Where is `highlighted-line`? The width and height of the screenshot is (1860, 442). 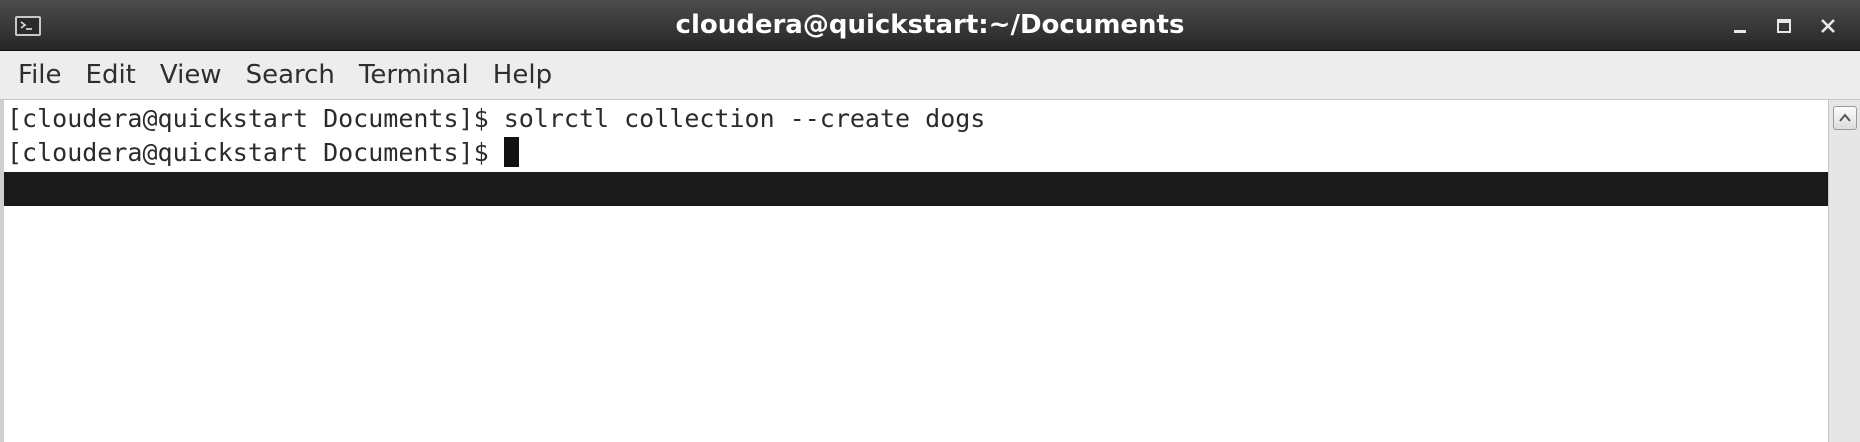 highlighted-line is located at coordinates (916, 189).